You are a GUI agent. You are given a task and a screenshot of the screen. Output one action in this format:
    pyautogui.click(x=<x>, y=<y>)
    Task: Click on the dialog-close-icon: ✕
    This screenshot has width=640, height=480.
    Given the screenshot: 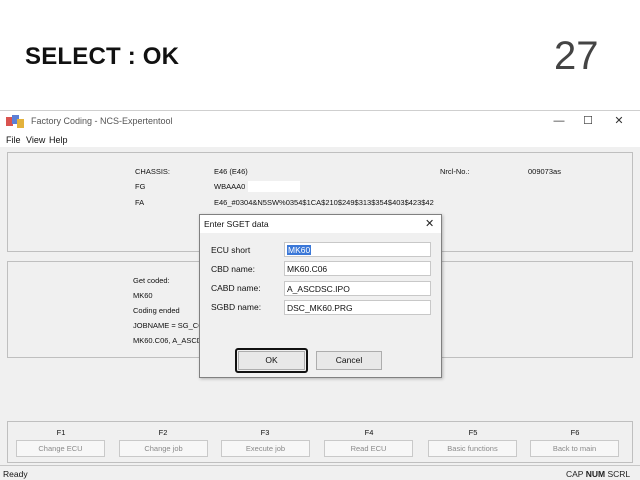 What is the action you would take?
    pyautogui.click(x=429, y=223)
    